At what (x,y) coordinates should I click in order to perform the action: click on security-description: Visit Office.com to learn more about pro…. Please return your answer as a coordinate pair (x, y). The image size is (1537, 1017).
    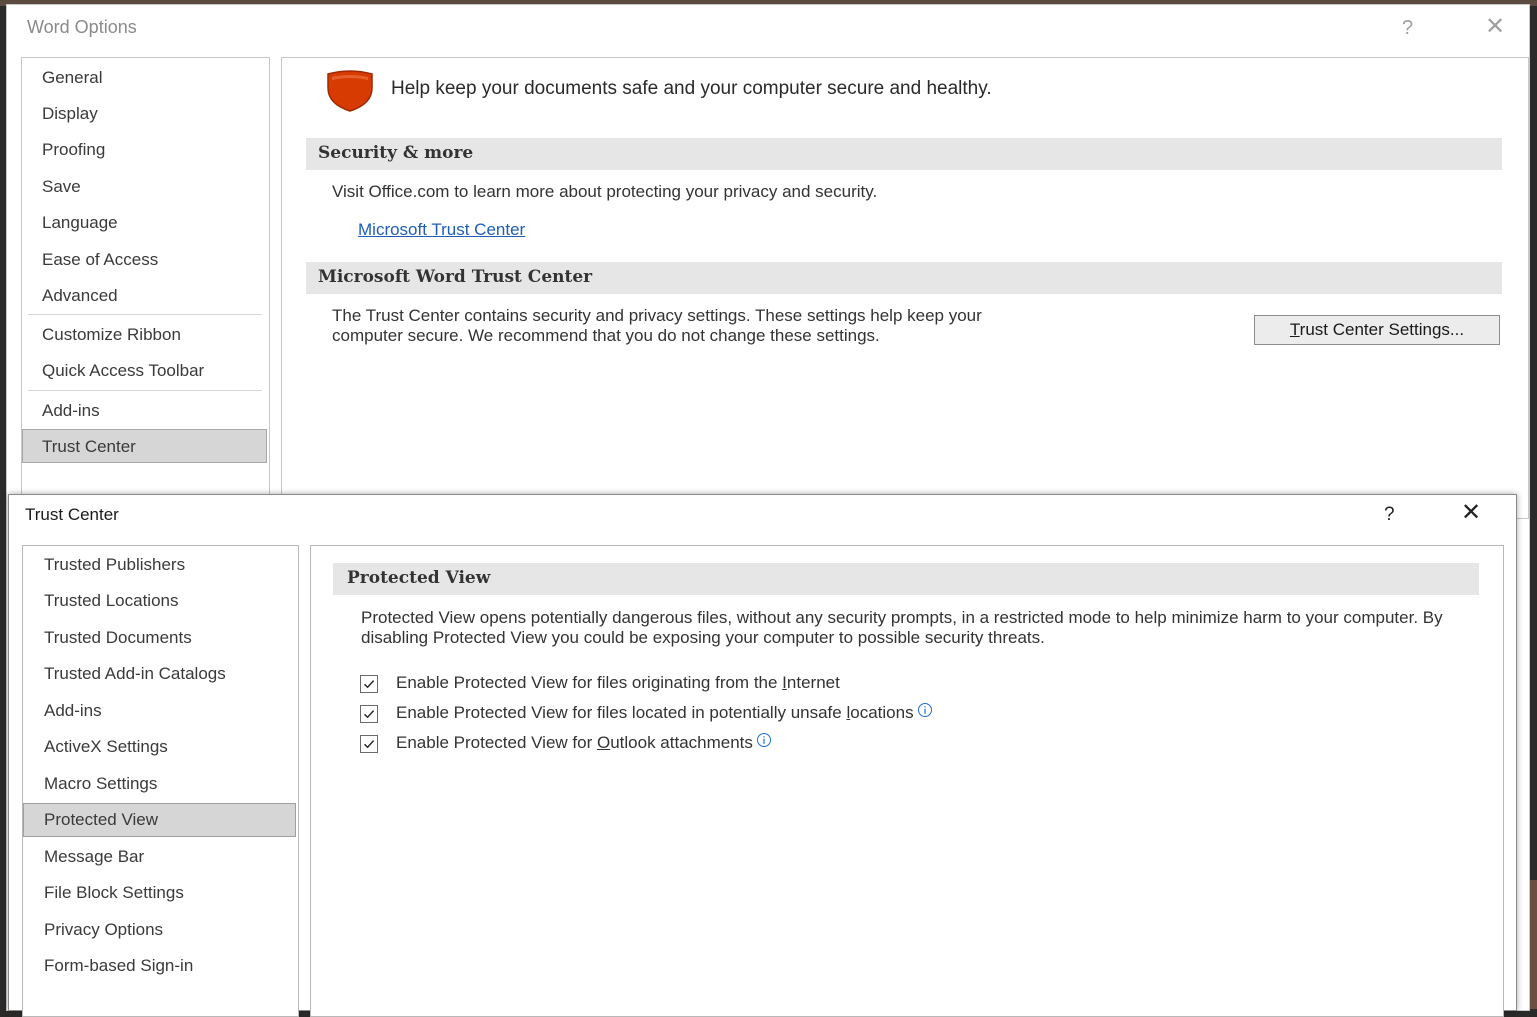
    Looking at the image, I should click on (605, 191).